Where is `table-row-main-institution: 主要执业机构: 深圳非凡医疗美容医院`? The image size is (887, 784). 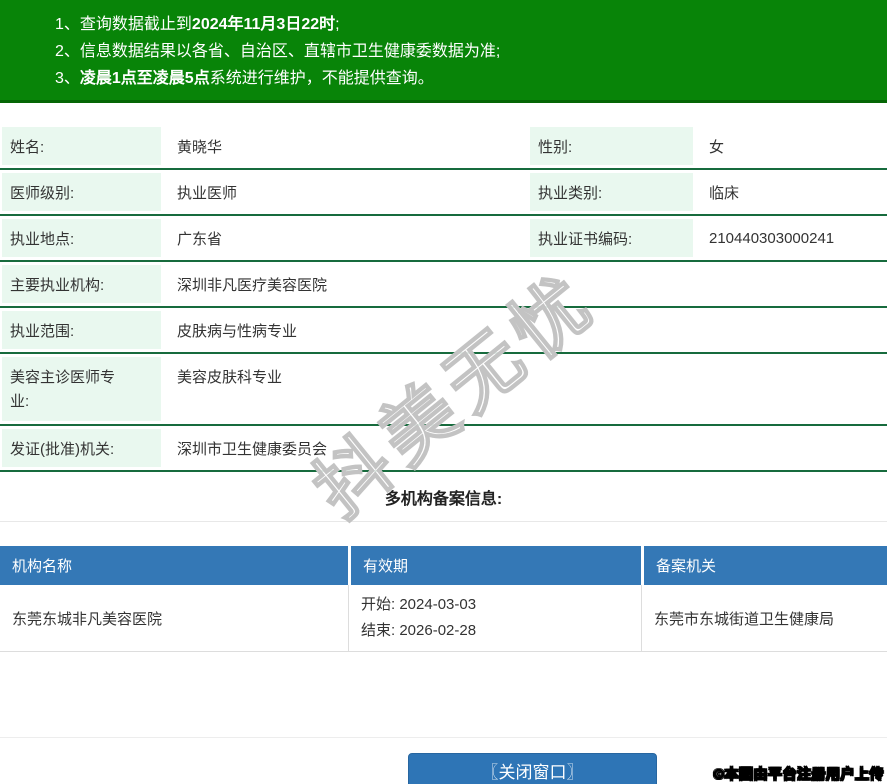
table-row-main-institution: 主要执业机构: 深圳非凡医疗美容医院 is located at coordinates (443, 285).